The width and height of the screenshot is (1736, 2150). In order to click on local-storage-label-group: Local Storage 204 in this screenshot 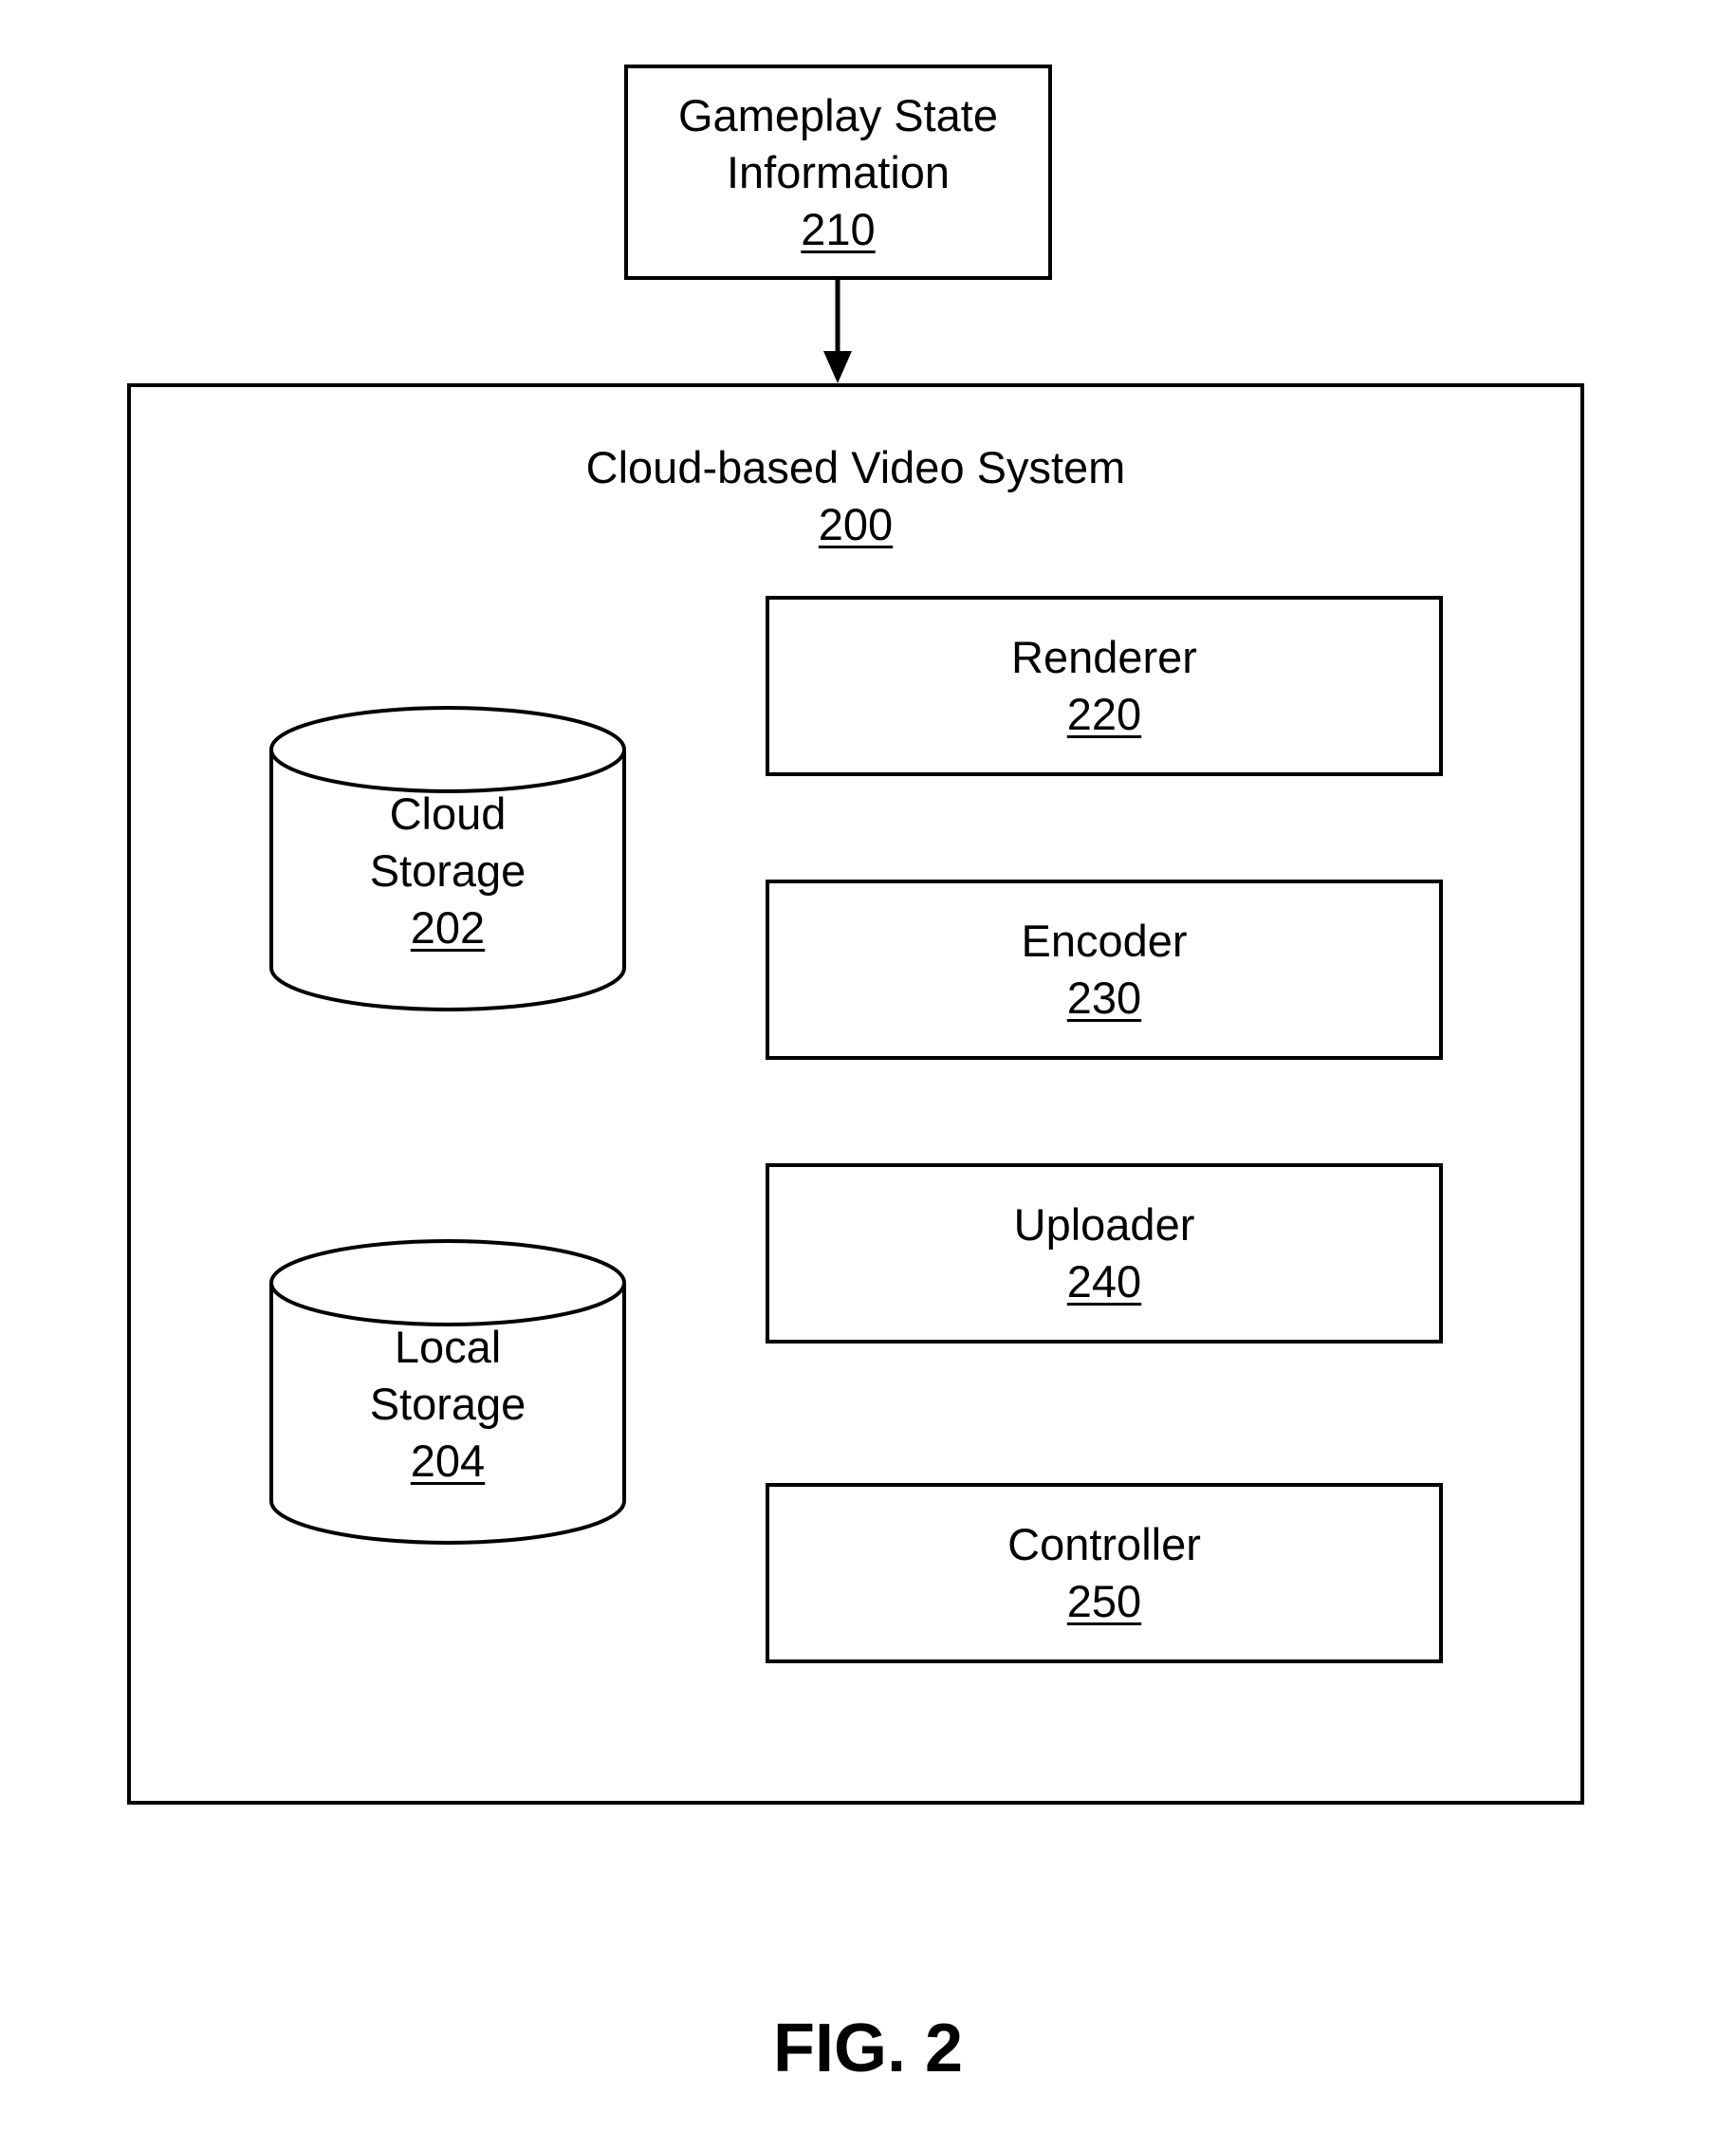, I will do `click(448, 1405)`.